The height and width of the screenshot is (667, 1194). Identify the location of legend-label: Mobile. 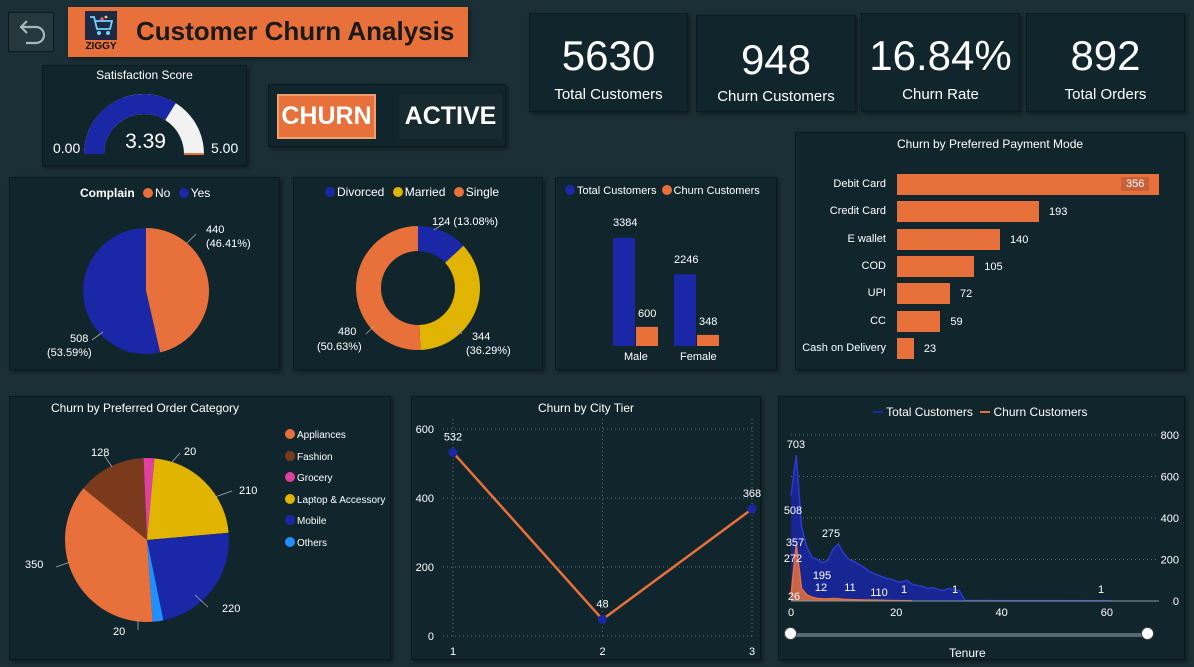
(312, 521).